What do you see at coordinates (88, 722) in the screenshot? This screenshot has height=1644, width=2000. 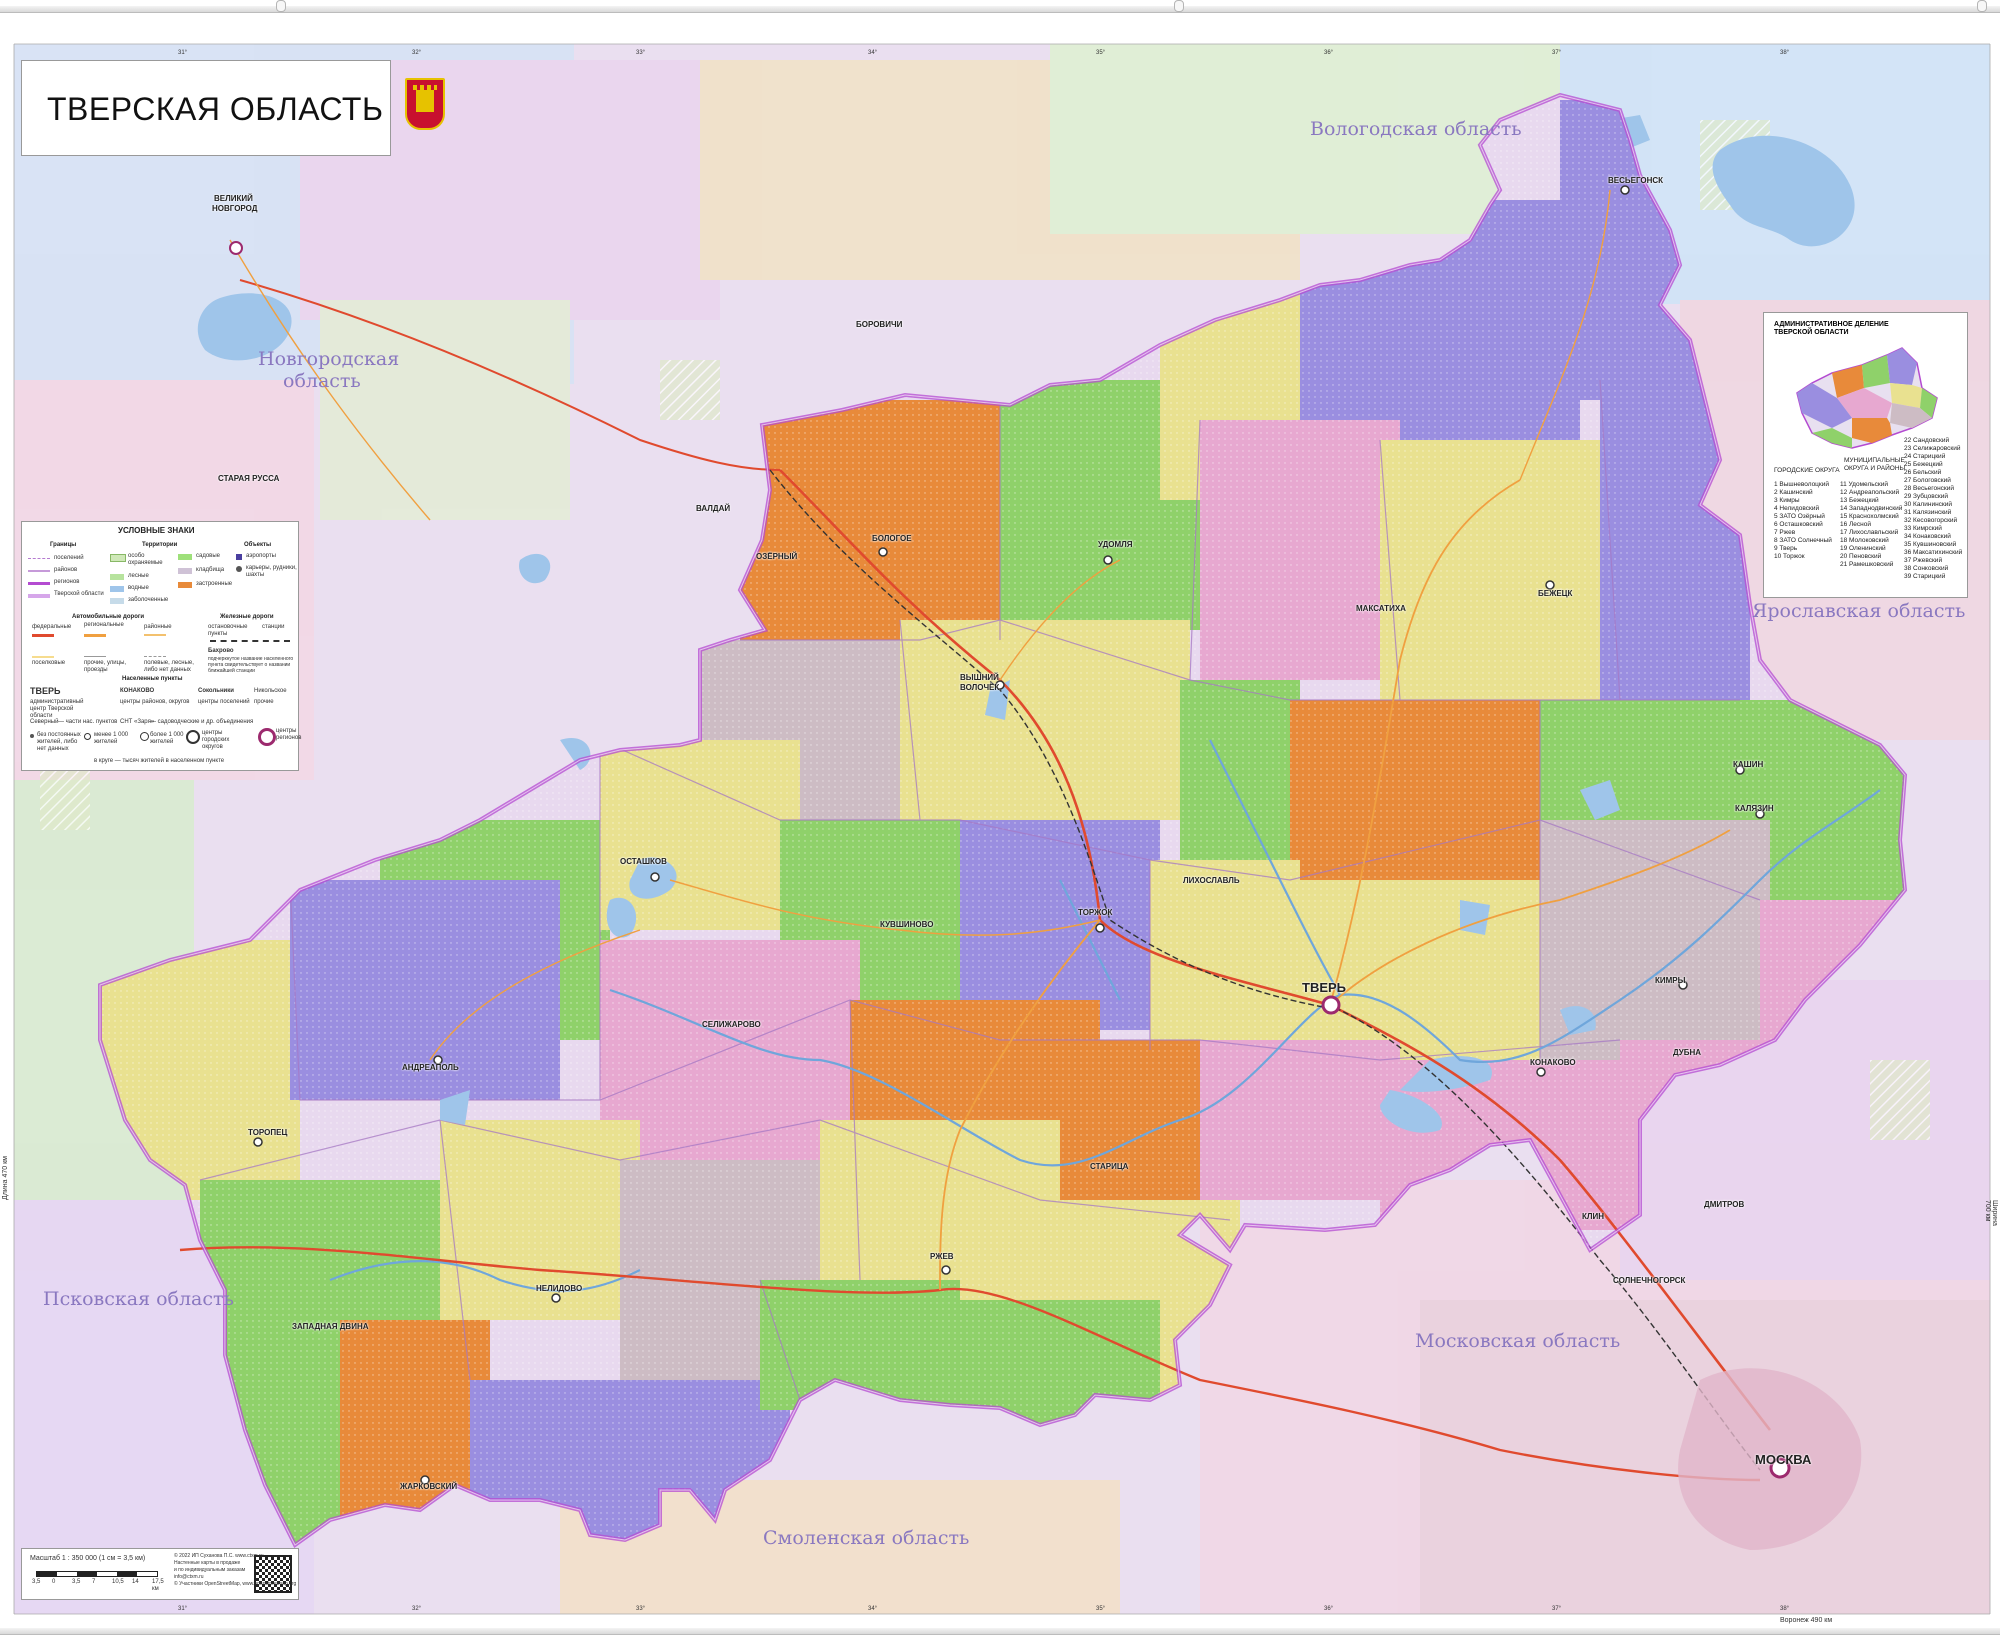 I see `legend-settle-part-desc: — части нас. пунктов` at bounding box center [88, 722].